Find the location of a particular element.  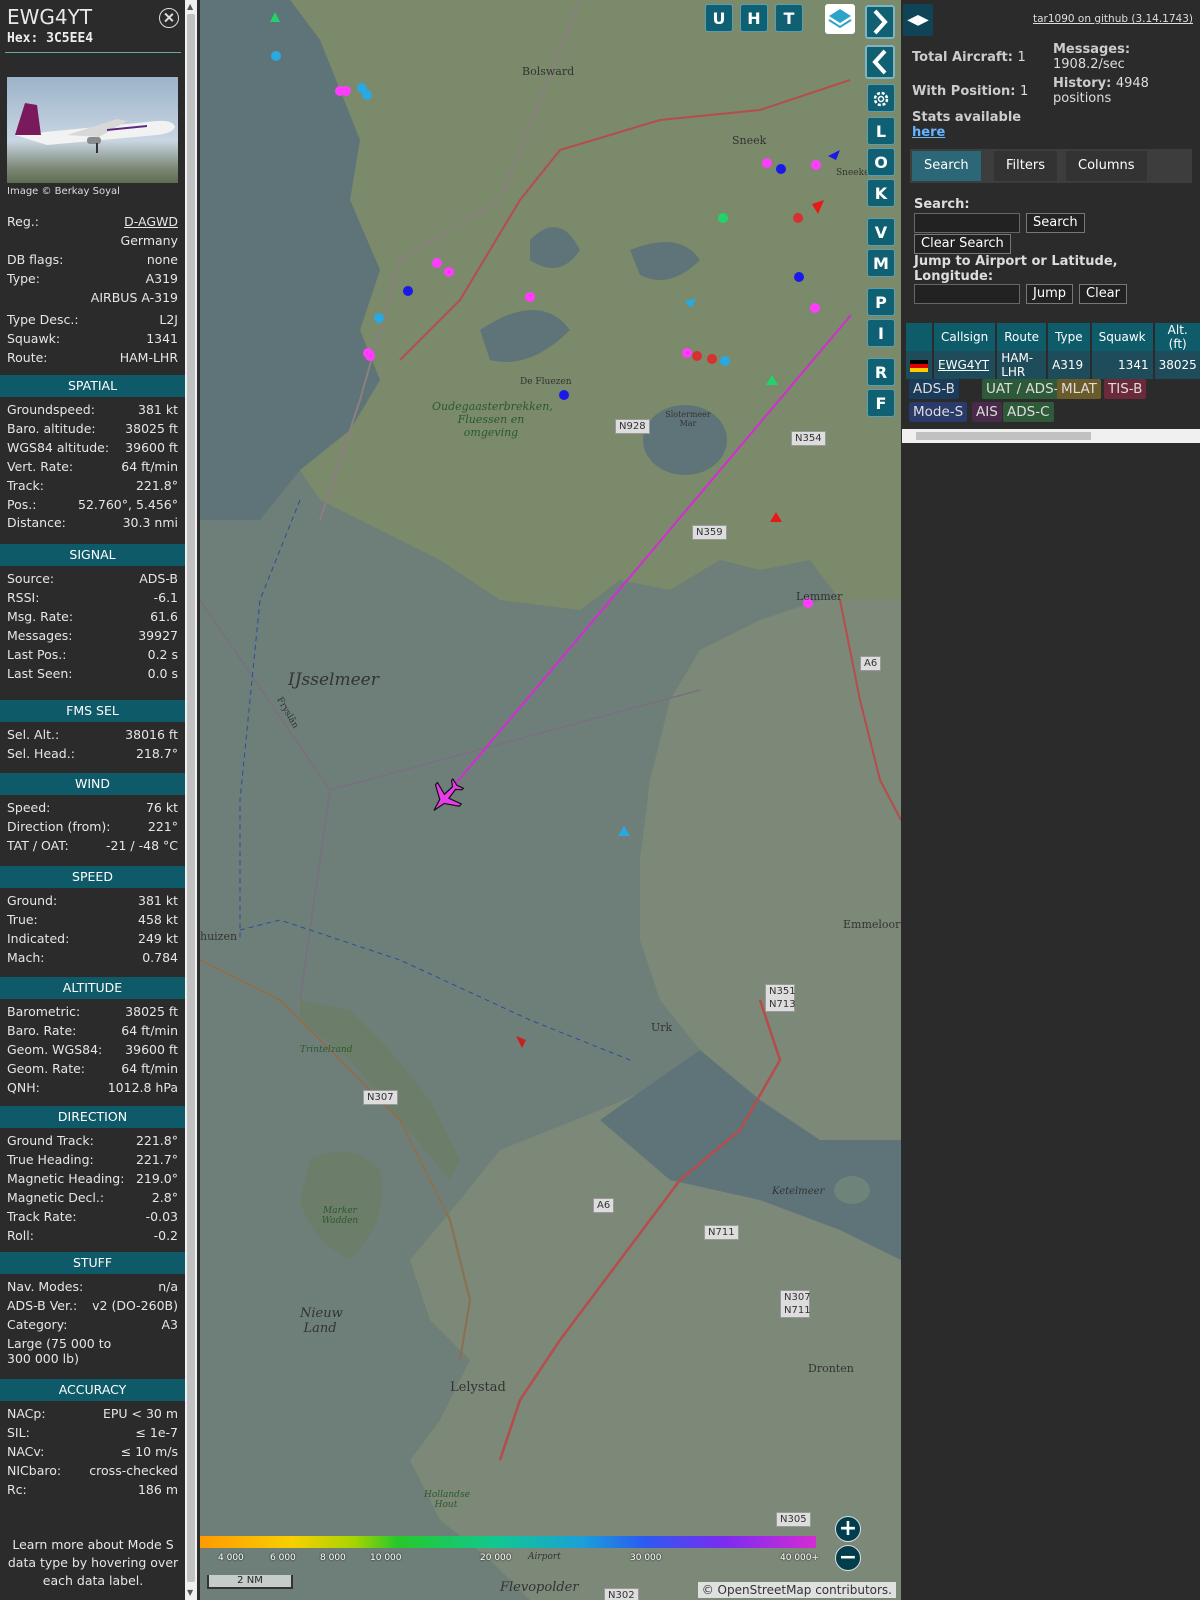

info-row: Route: HAM-LHR is located at coordinates (92, 359).